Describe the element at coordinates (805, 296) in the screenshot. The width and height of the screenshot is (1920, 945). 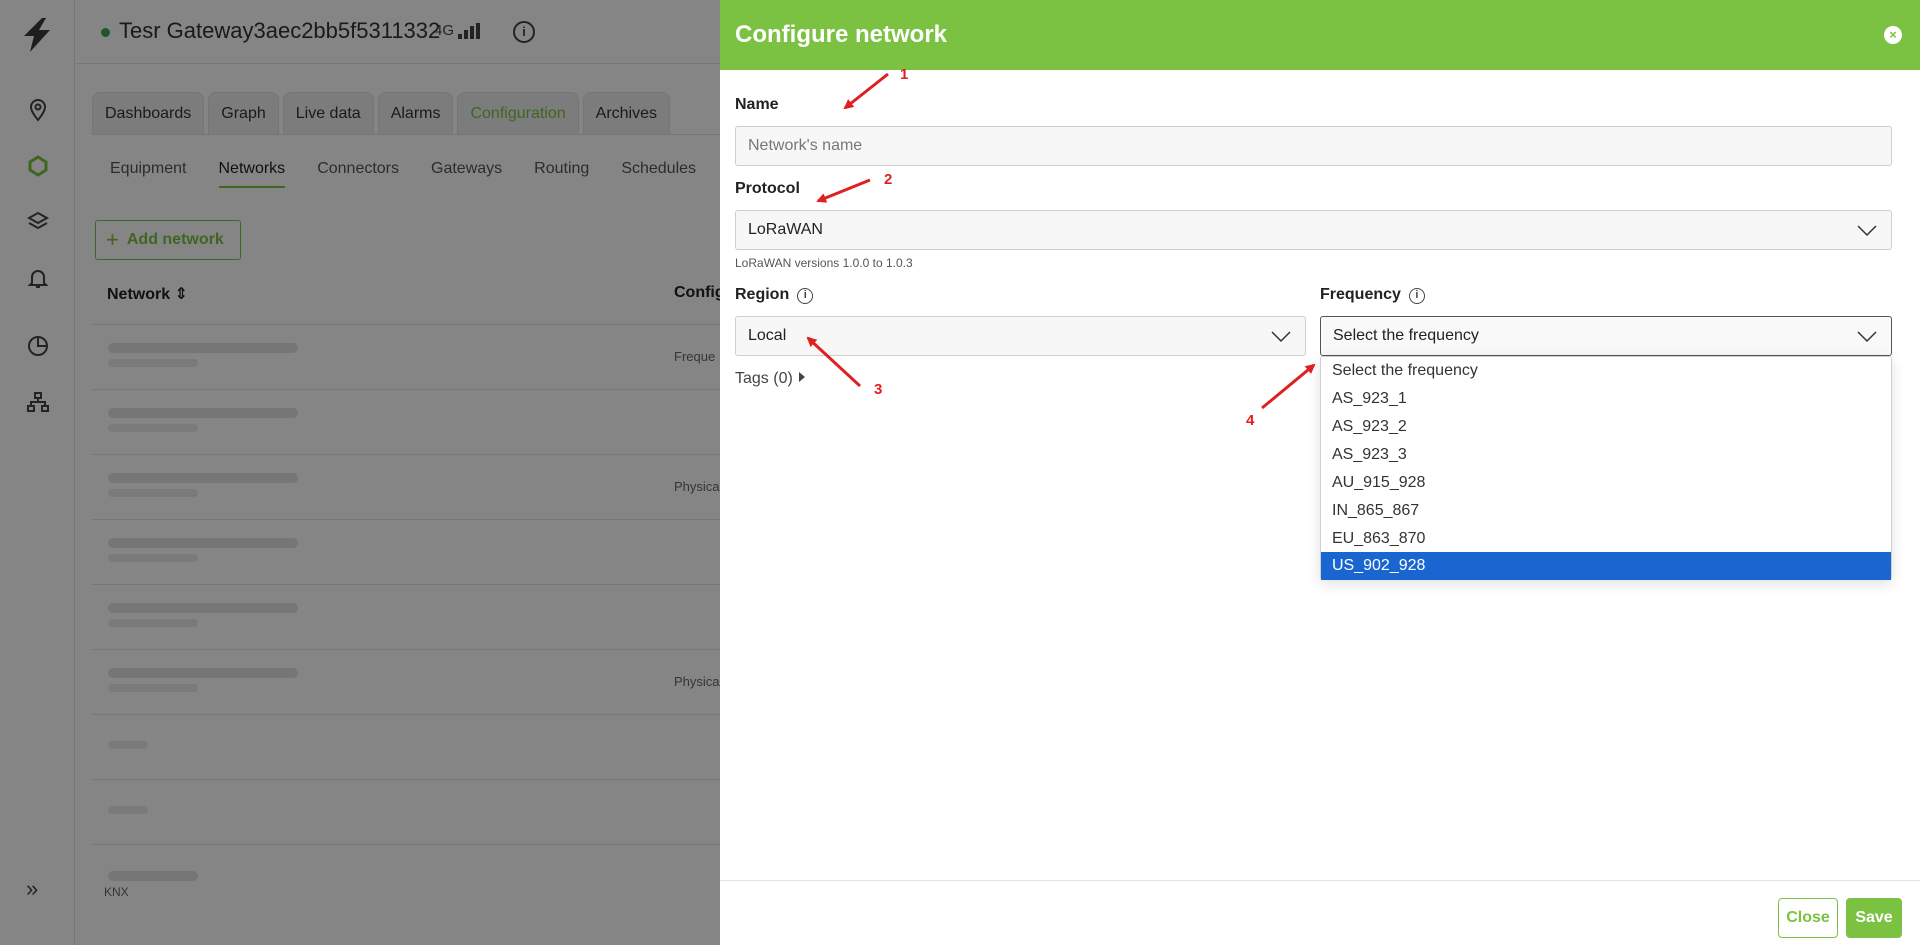
I see `region-info-icon: i` at that location.